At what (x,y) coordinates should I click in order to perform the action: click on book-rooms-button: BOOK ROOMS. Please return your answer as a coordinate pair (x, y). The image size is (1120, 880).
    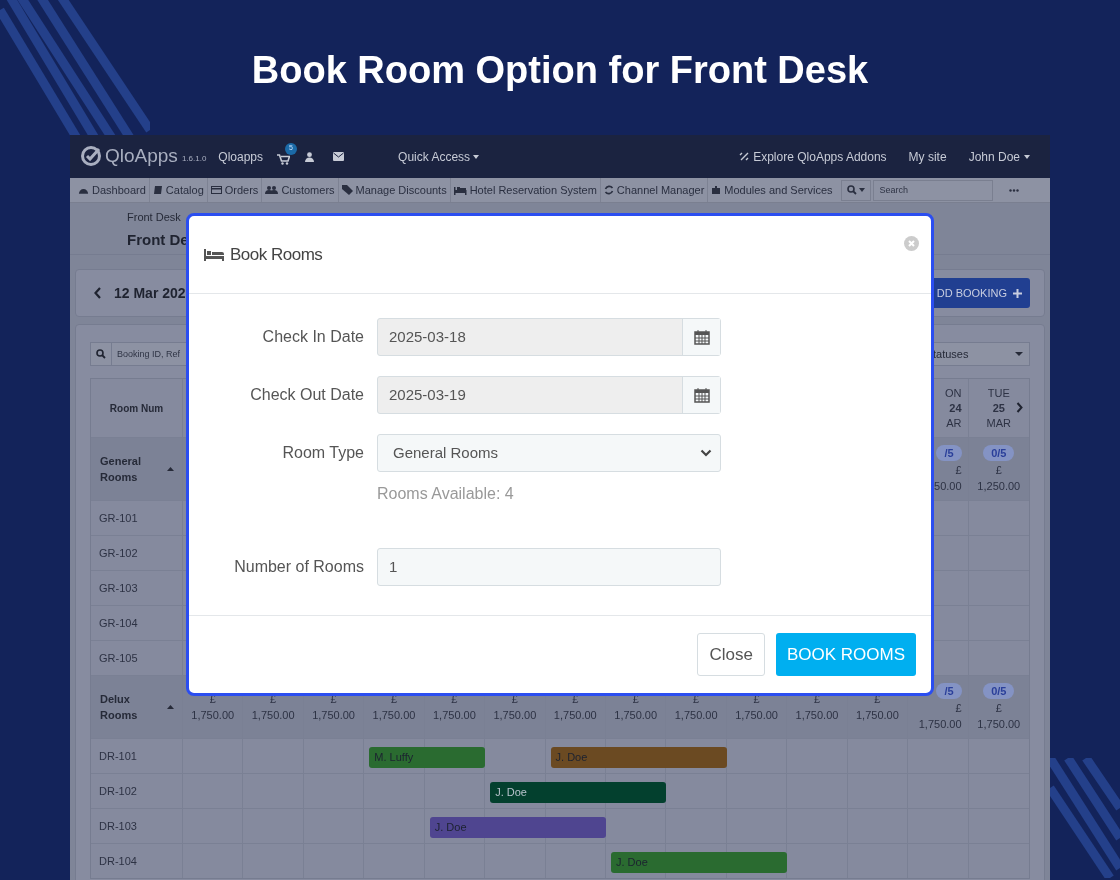
    Looking at the image, I should click on (845, 654).